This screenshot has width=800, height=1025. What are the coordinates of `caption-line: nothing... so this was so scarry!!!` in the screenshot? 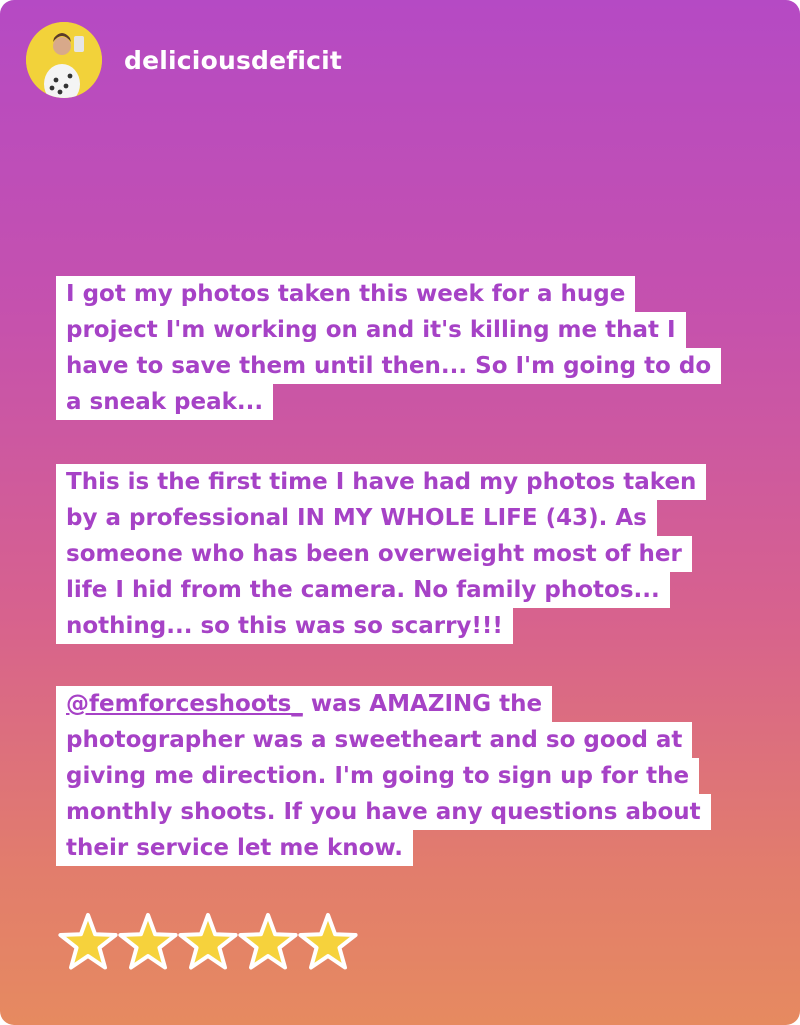 It's located at (406, 626).